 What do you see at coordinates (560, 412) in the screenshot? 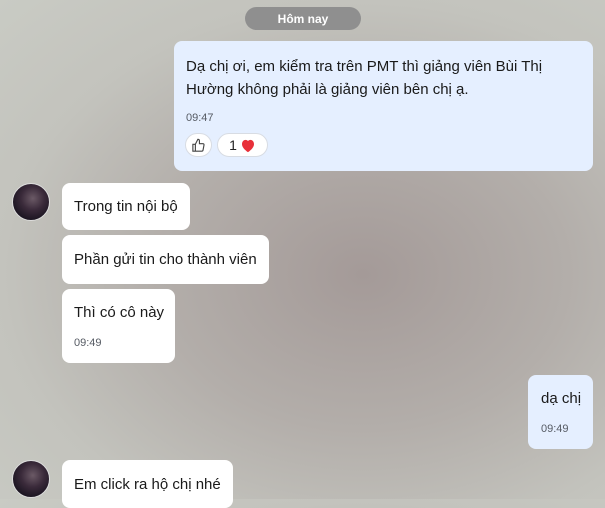
I see `message-bubble-outgoing: dạ chị 09:49` at bounding box center [560, 412].